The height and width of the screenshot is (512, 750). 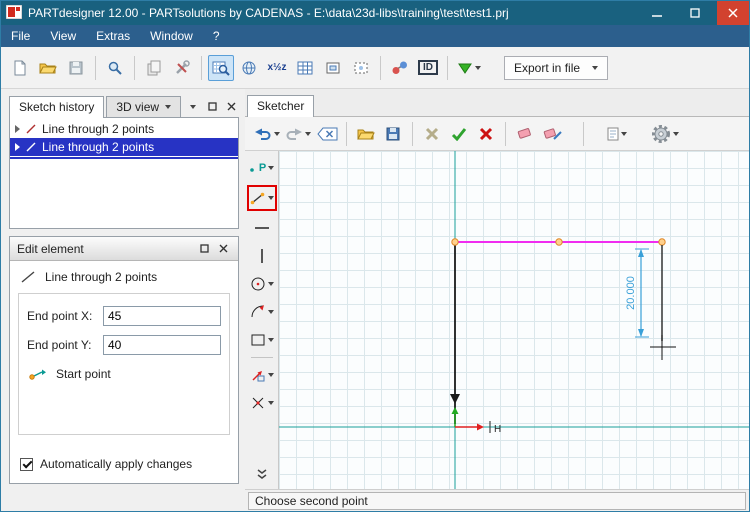 I want to click on green-dropdown-icon, so click(x=469, y=68).